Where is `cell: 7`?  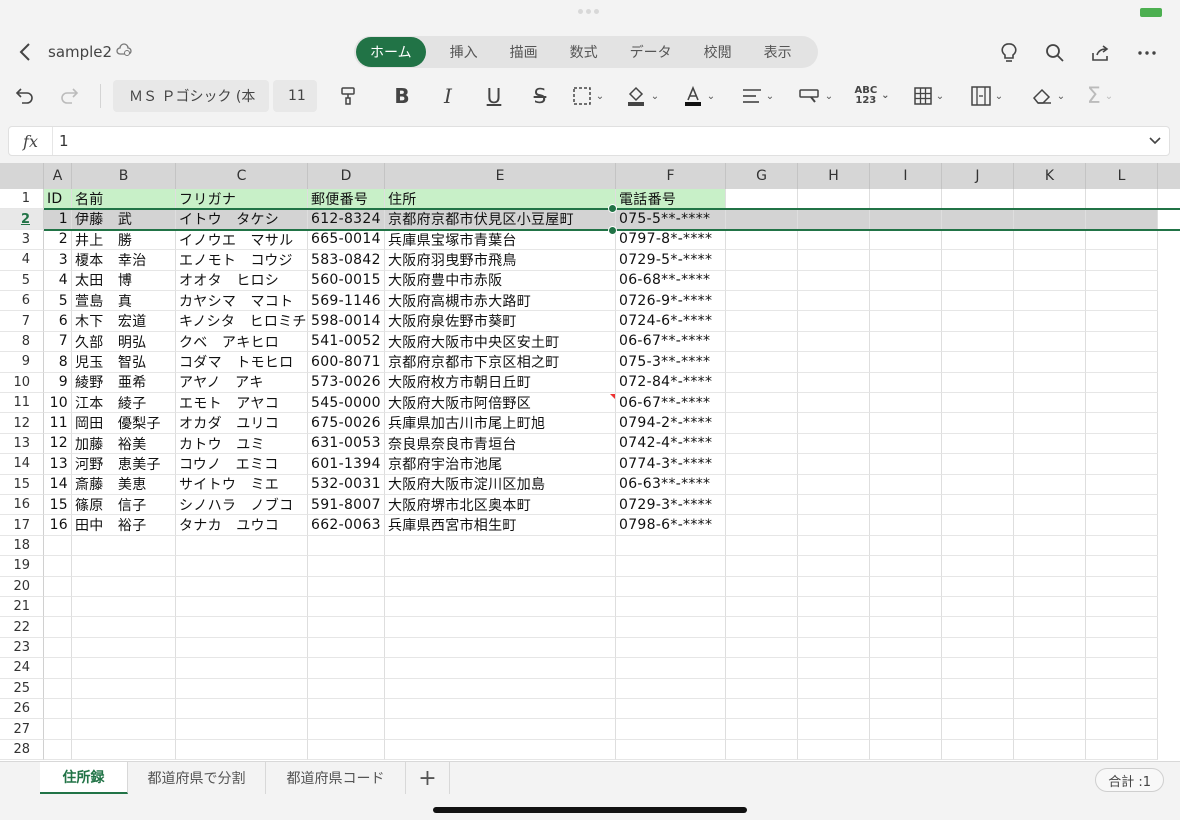
cell: 7 is located at coordinates (58, 342).